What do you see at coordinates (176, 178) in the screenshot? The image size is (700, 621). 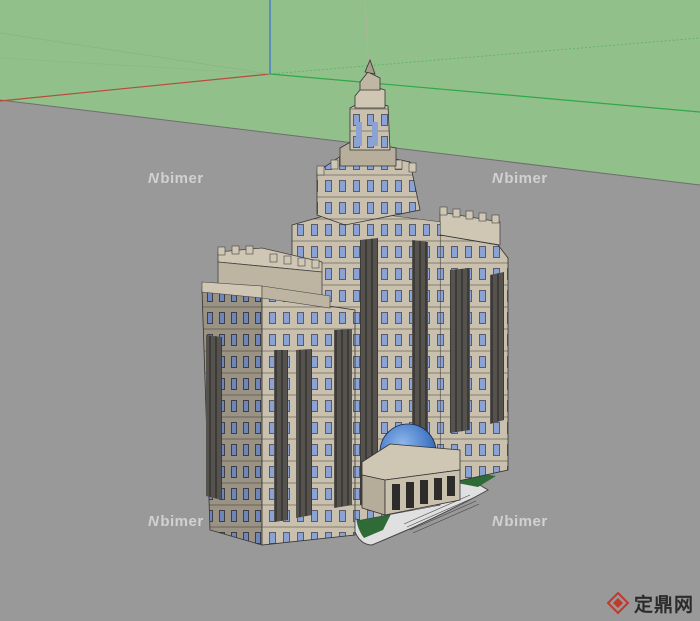 I see `watermark-top-left: Nbimer` at bounding box center [176, 178].